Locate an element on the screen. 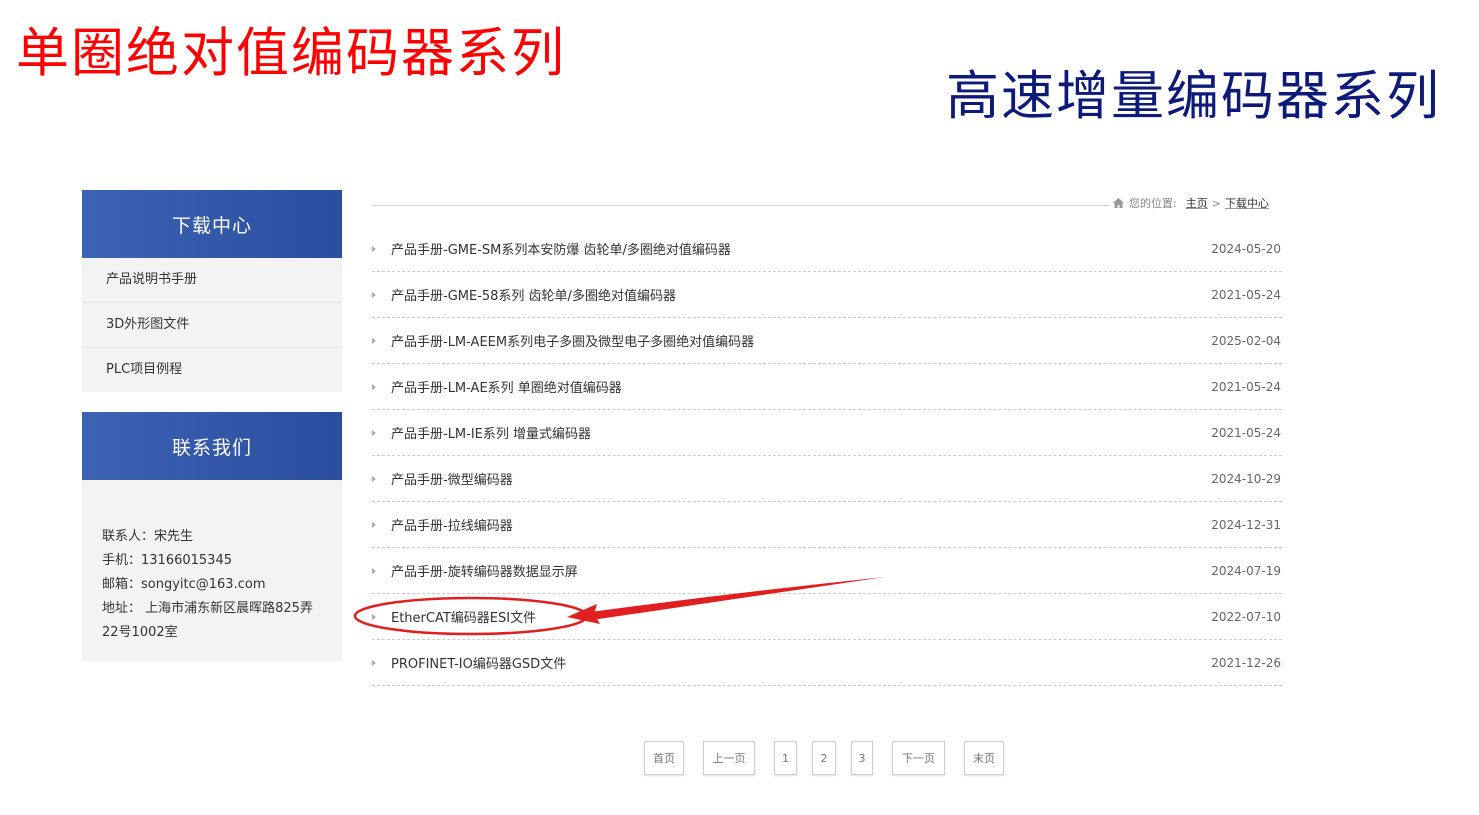 The height and width of the screenshot is (815, 1479). sidebar-download-center: 下载中心 产品说明书手册 3D外形图文件 PLC项目例程 is located at coordinates (212, 291).